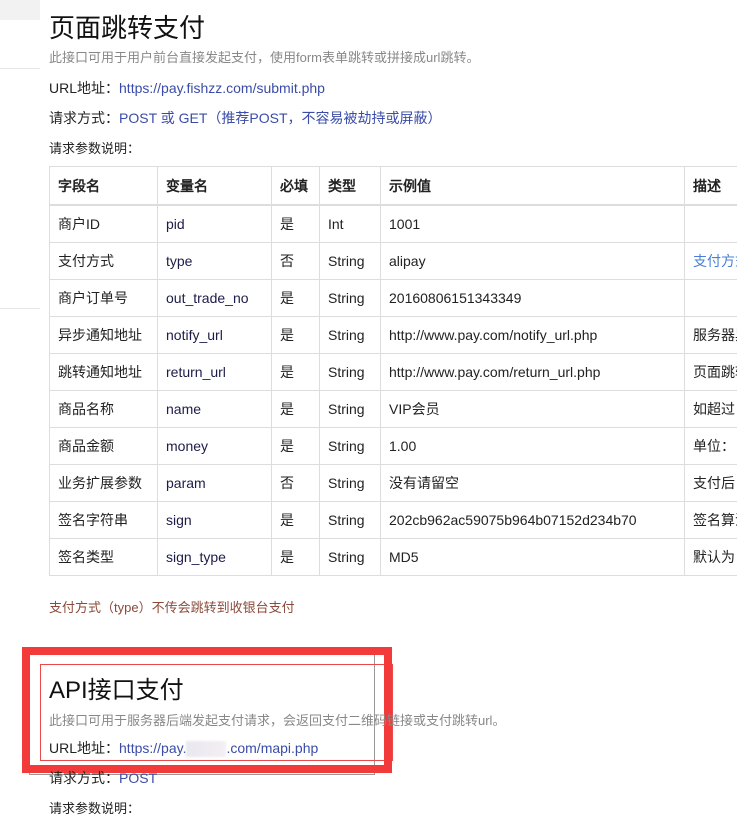  Describe the element at coordinates (103, 298) in the screenshot. I see `table-cell: 商户订单号` at that location.